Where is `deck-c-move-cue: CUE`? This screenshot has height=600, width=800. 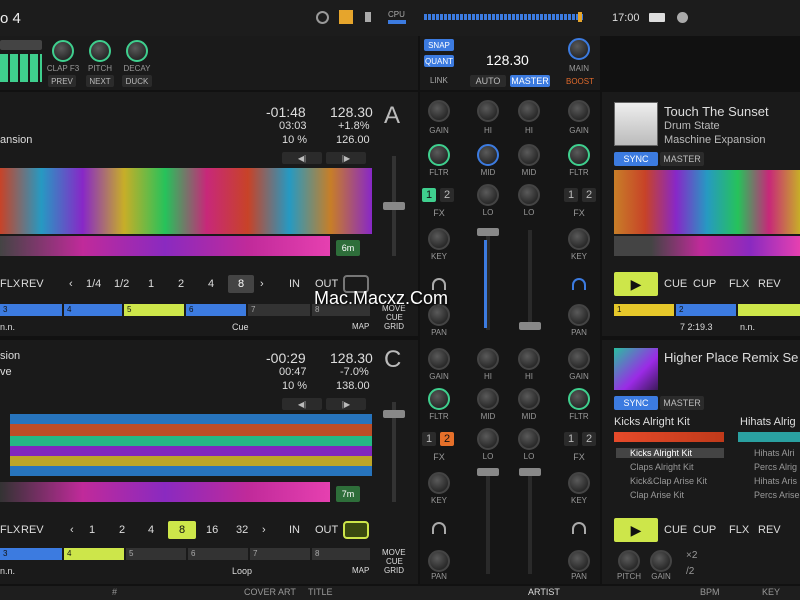
deck-c-move-cue: CUE is located at coordinates (394, 561).